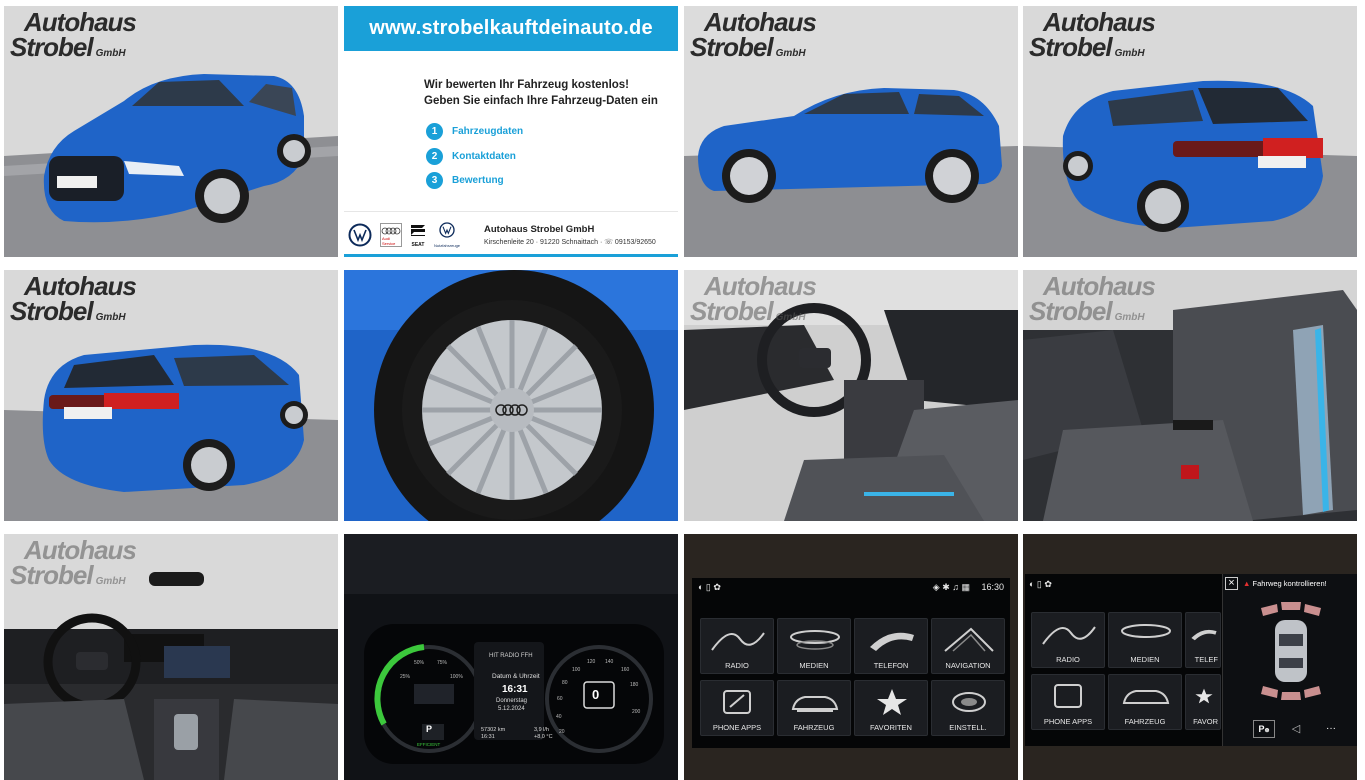 This screenshot has width=1365, height=780. Describe the element at coordinates (474, 131) in the screenshot. I see `promo-step-1: 1 Fahrzeugdaten` at that location.